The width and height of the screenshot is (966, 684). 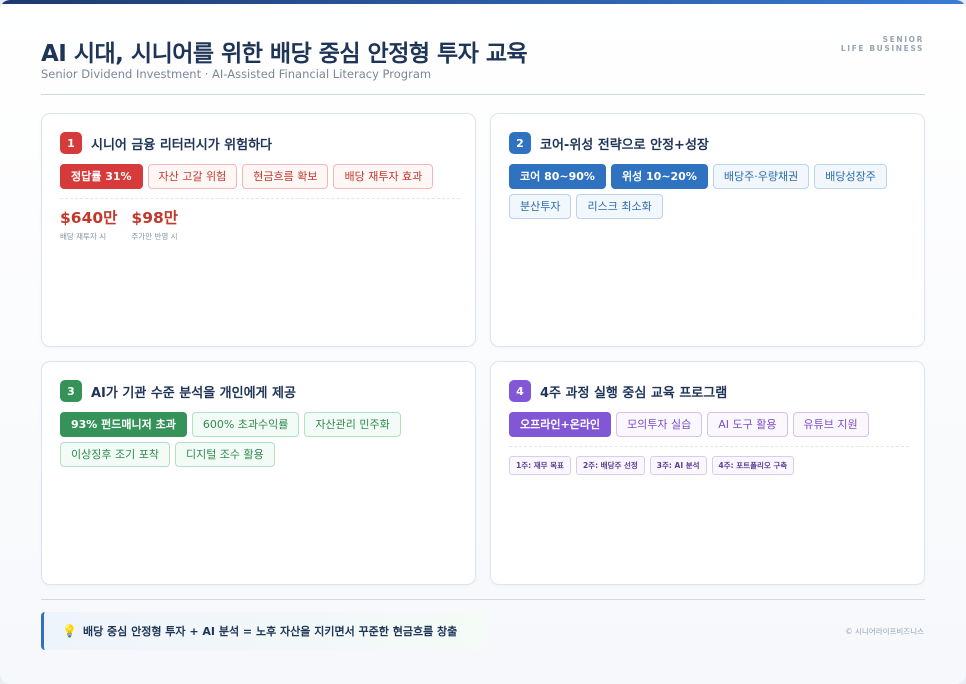 What do you see at coordinates (557, 176) in the screenshot?
I see `tag-chip: 코어 80~90%` at bounding box center [557, 176].